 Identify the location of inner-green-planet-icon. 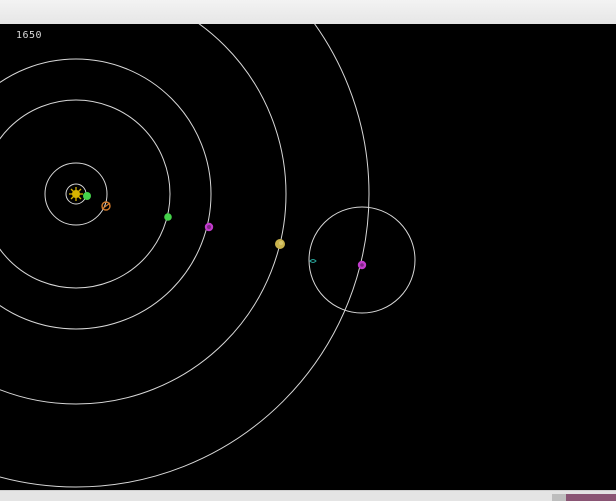
(87, 196).